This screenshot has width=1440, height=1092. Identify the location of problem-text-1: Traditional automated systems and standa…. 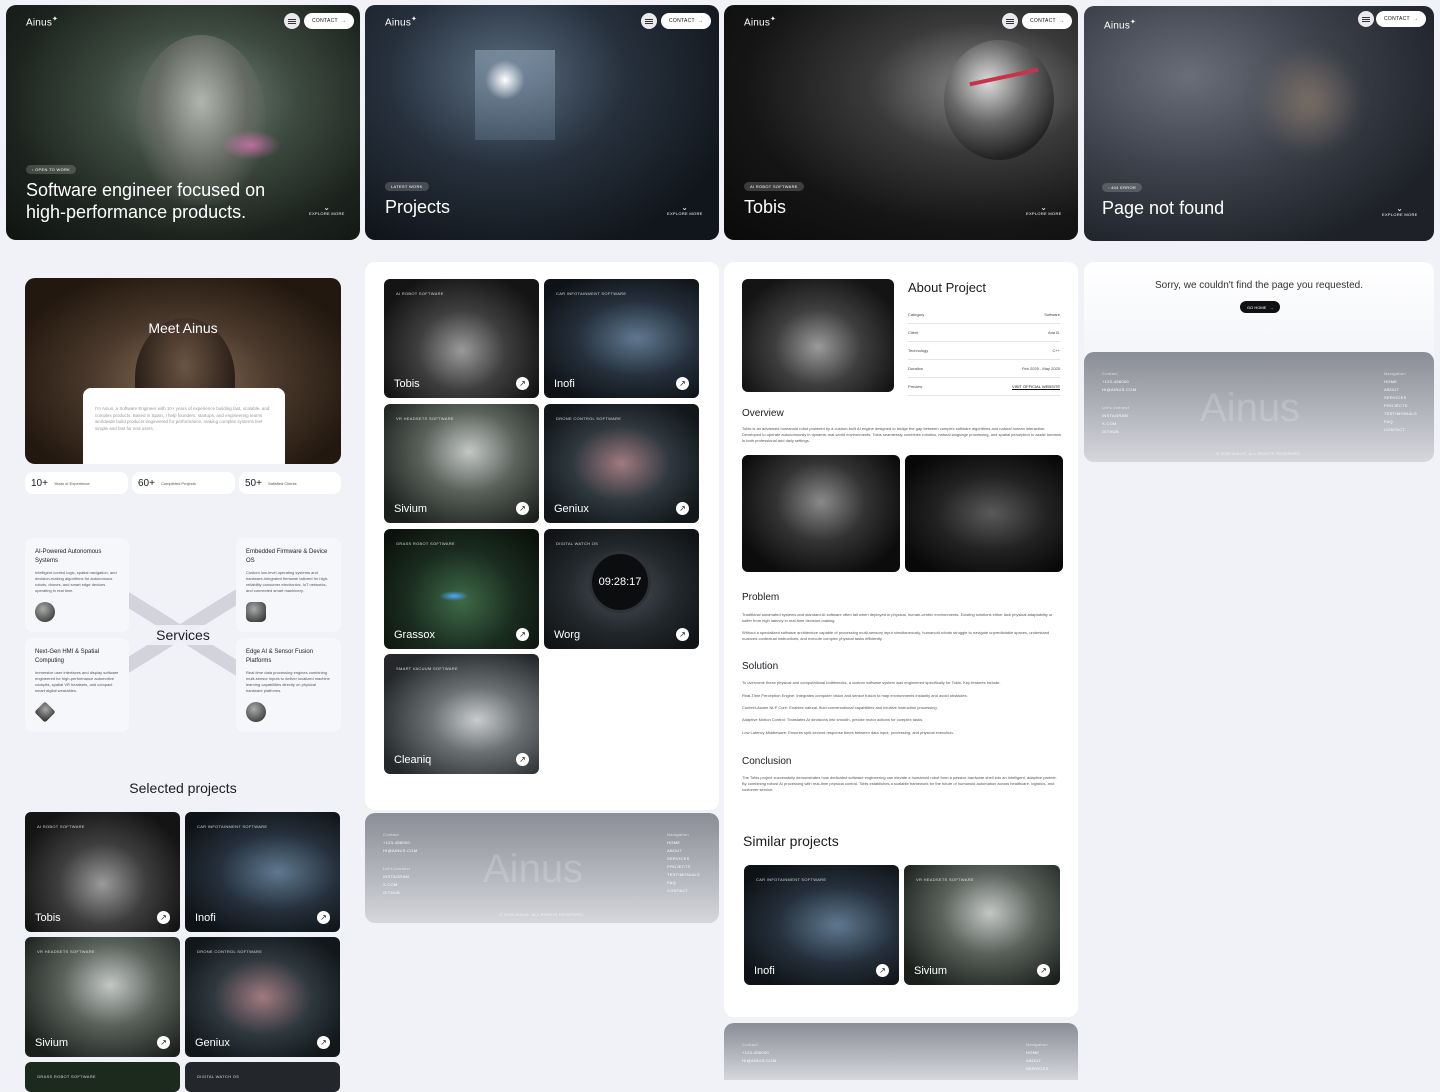
(897, 617).